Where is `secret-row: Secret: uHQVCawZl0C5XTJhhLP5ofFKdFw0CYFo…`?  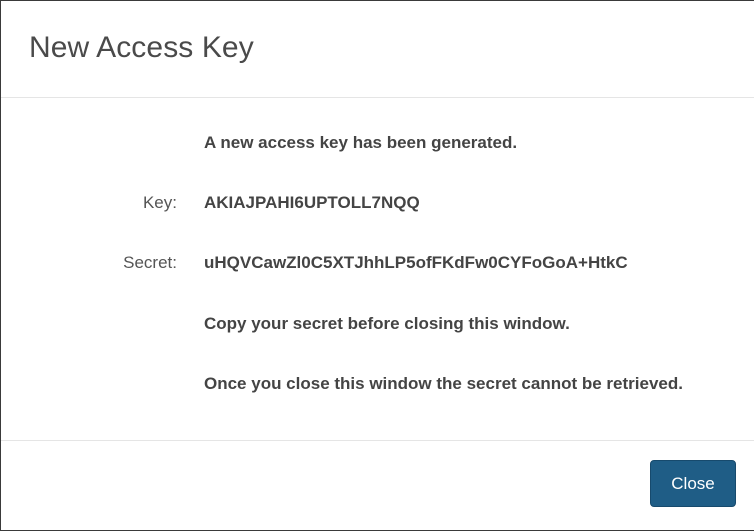 secret-row: Secret: uHQVCawZl0C5XTJhhLP5ofFKdFw0CYFo… is located at coordinates (377, 263).